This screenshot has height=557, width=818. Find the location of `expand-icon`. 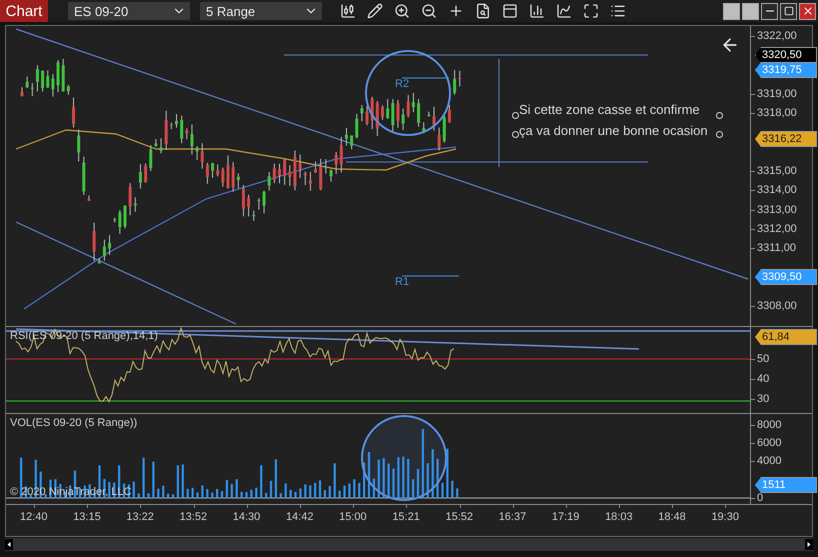

expand-icon is located at coordinates (590, 11).